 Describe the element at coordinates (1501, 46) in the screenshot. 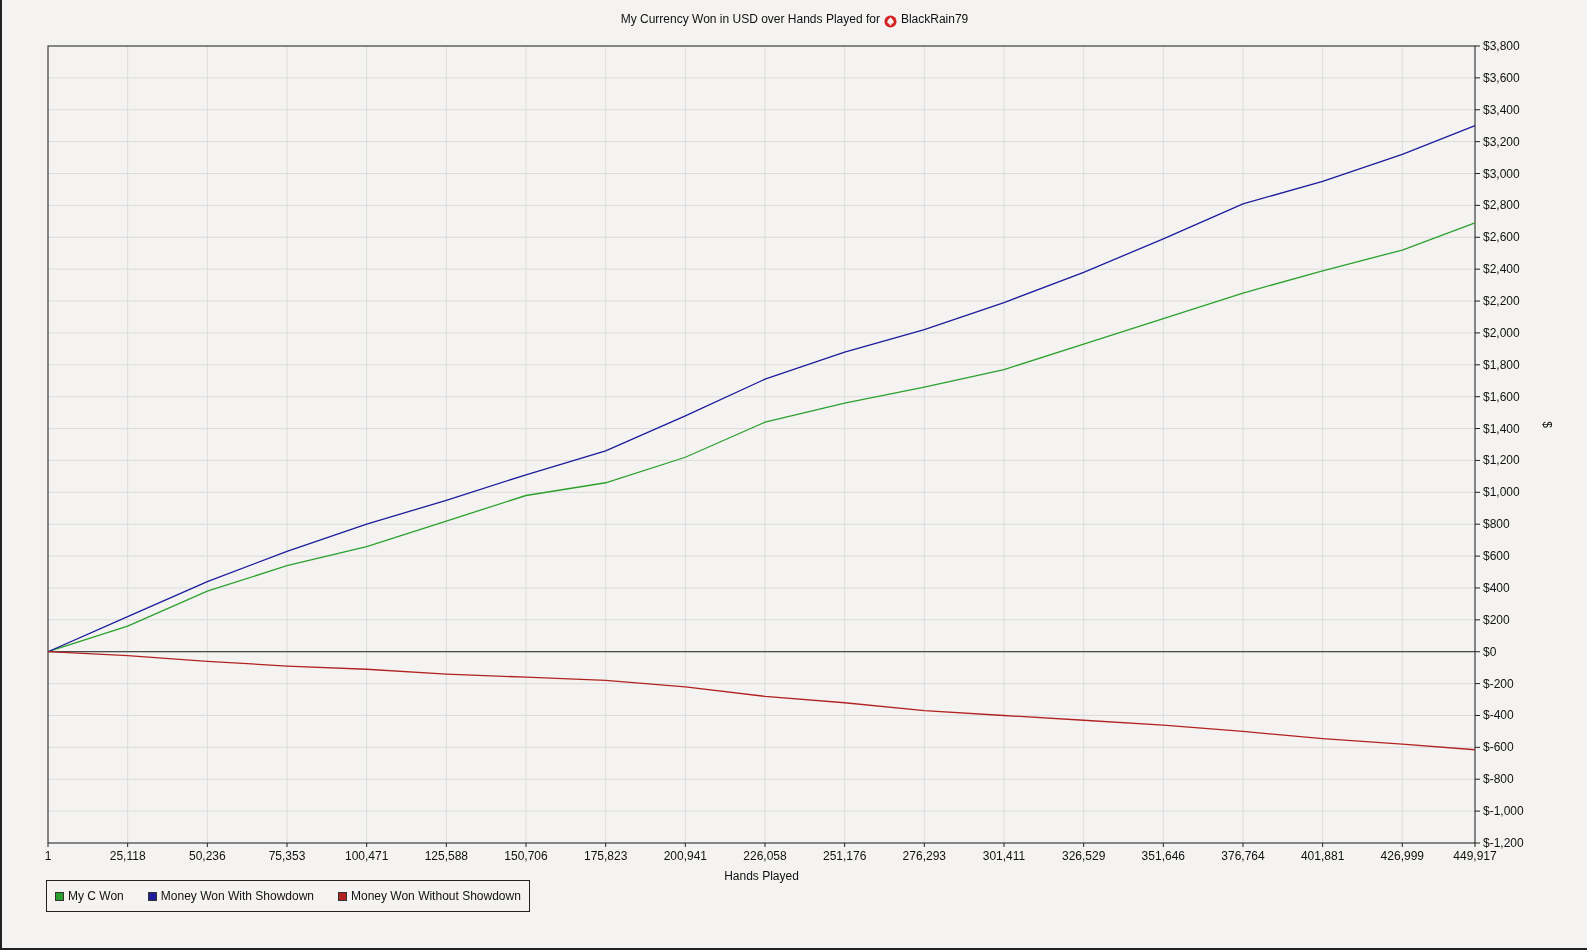

I see `y-tick-label: $3,800` at that location.